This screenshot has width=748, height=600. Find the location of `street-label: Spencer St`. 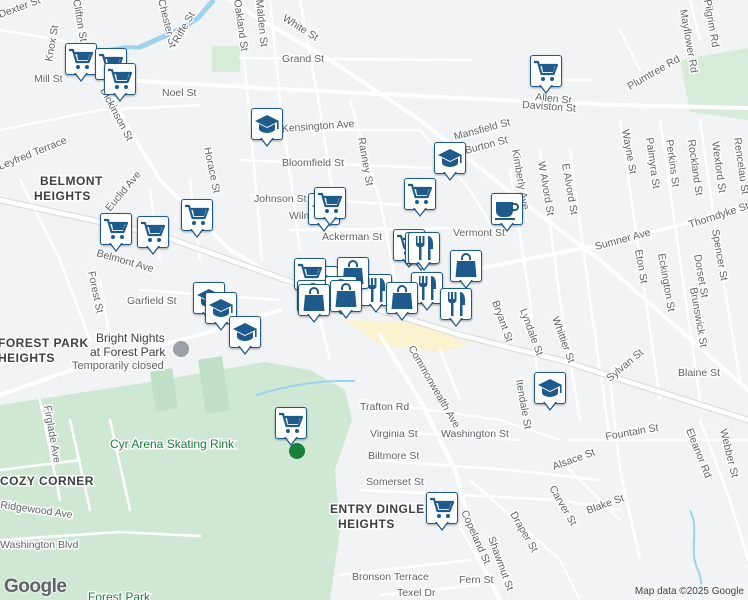

street-label: Spencer St is located at coordinates (719, 254).